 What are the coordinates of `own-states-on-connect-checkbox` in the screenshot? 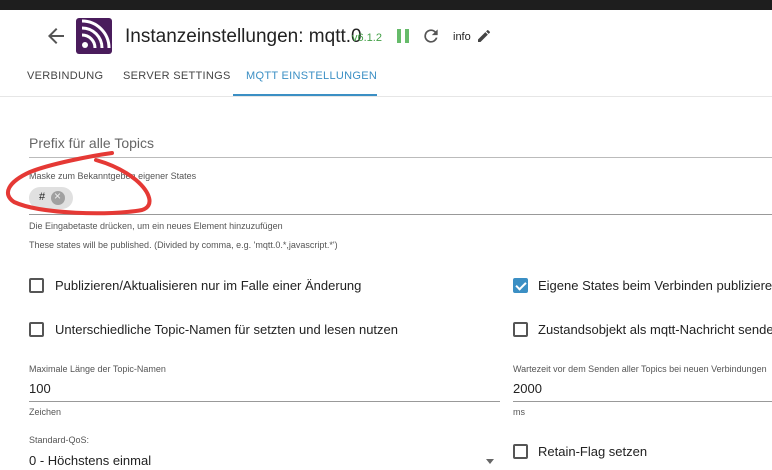 It's located at (520, 285).